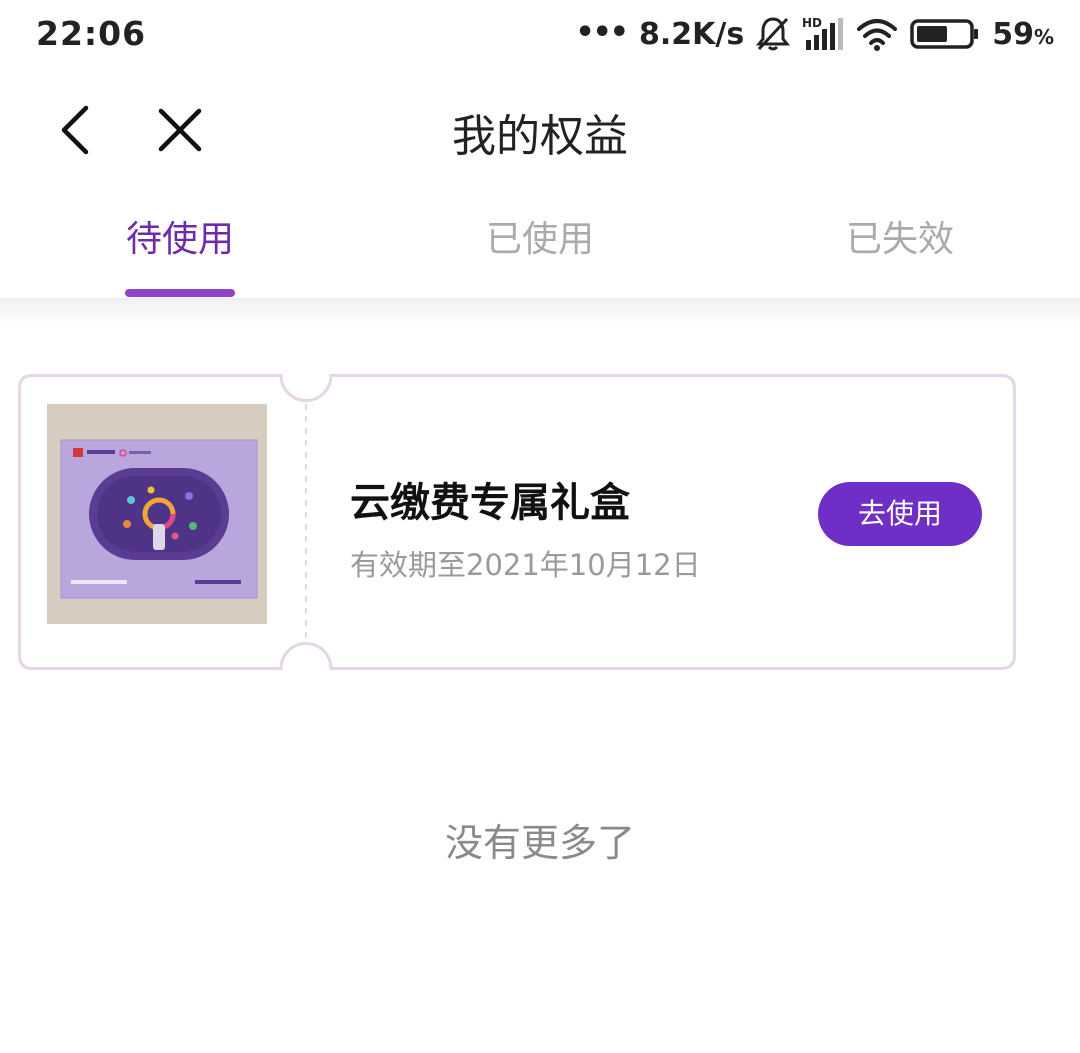  I want to click on battery-unit: %, so click(1043, 36).